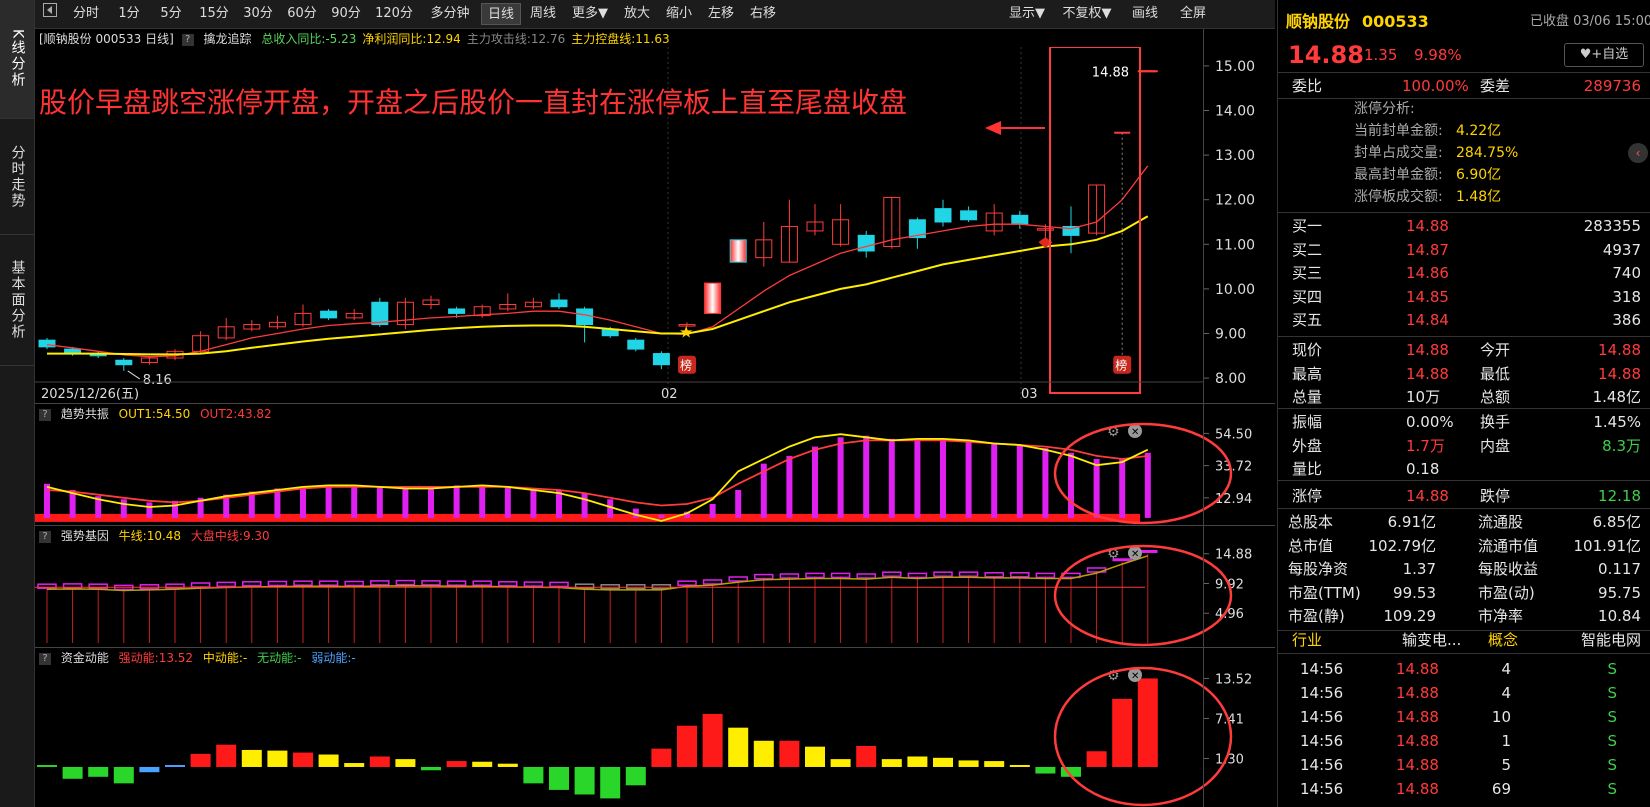 Image resolution: width=1650 pixels, height=807 pixels. What do you see at coordinates (1458, 741) in the screenshot?
I see `tick-row: 14:56 14.88 1 S` at bounding box center [1458, 741].